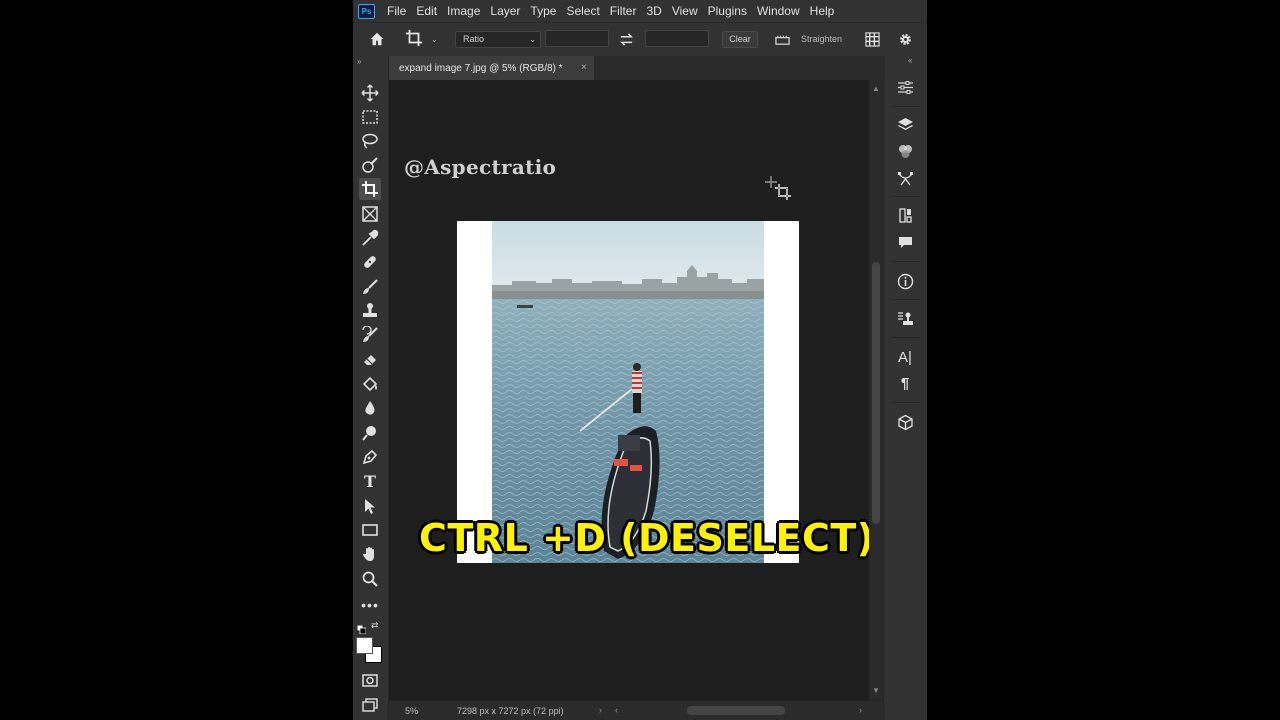  I want to click on brush-icon, so click(370, 287).